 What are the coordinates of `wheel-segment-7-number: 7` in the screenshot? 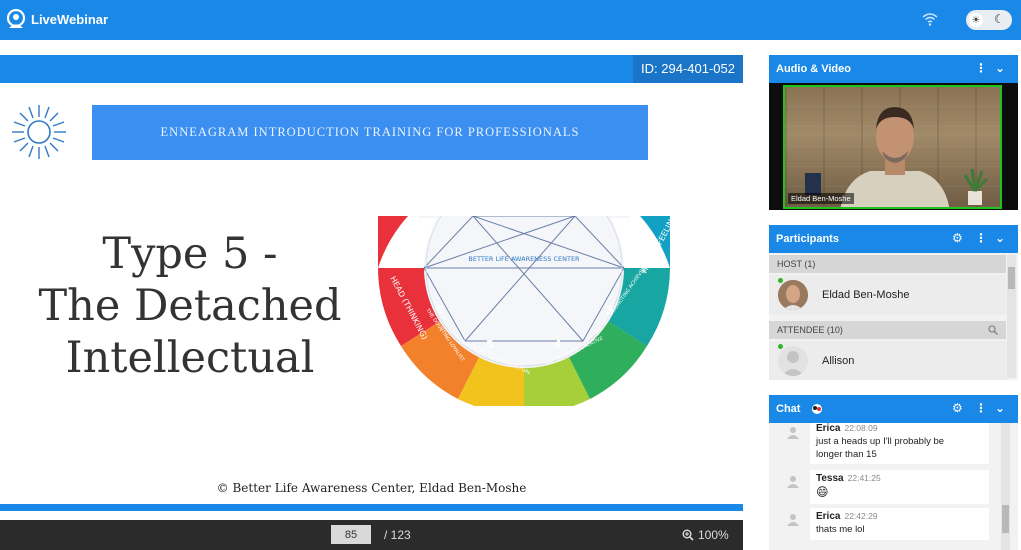 It's located at (420, 252).